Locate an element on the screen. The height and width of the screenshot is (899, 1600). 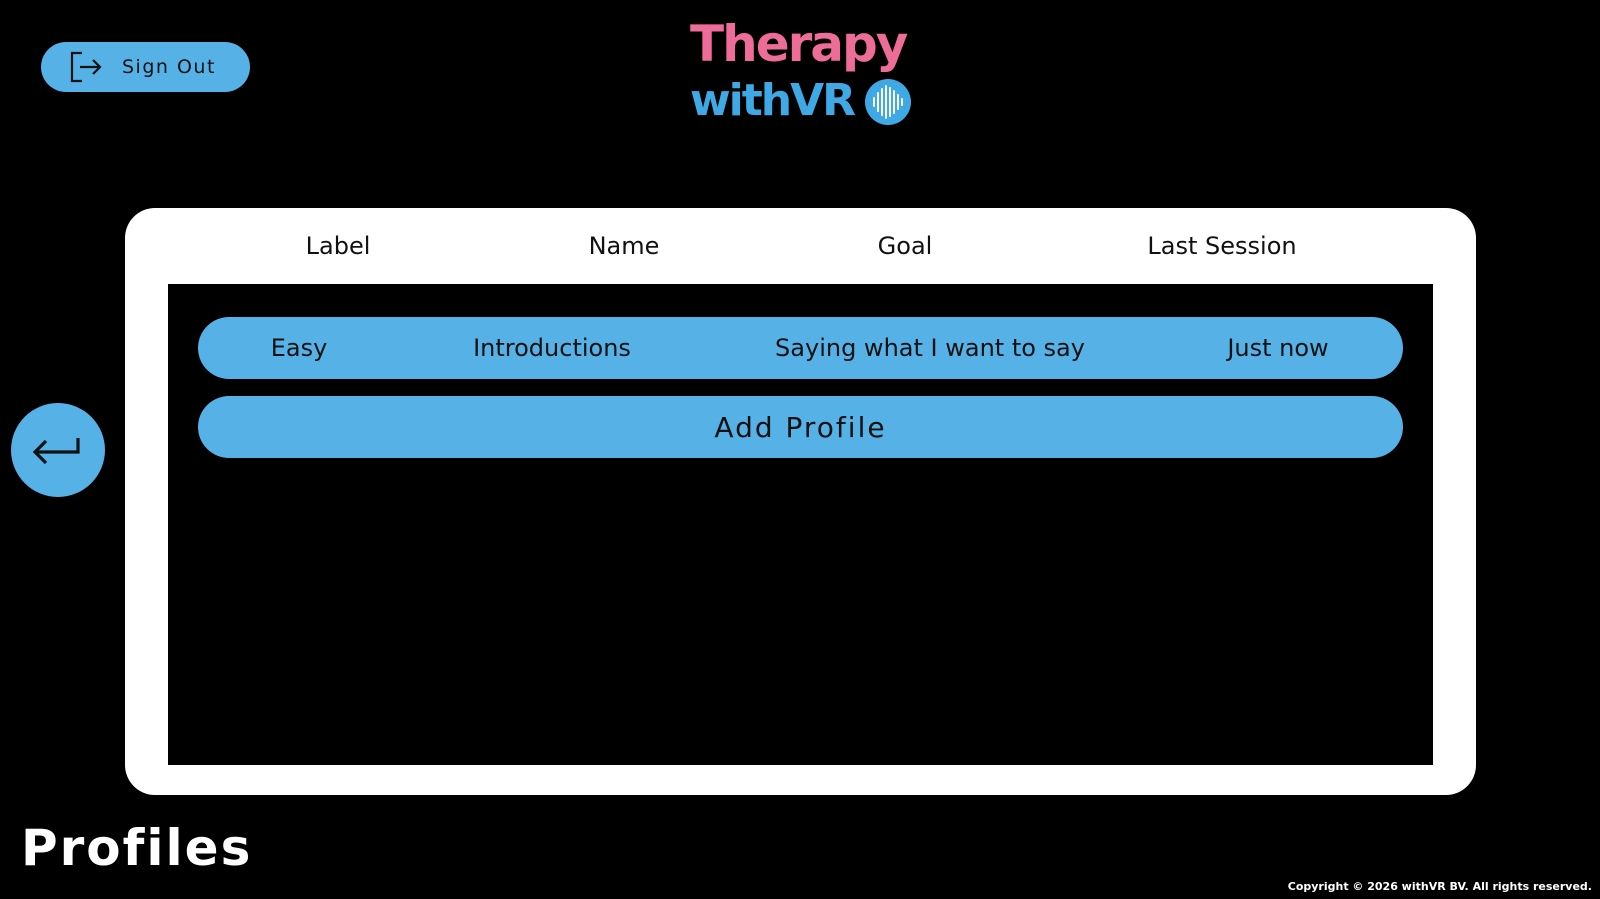
add-profile-label: Add Profile is located at coordinates (800, 427).